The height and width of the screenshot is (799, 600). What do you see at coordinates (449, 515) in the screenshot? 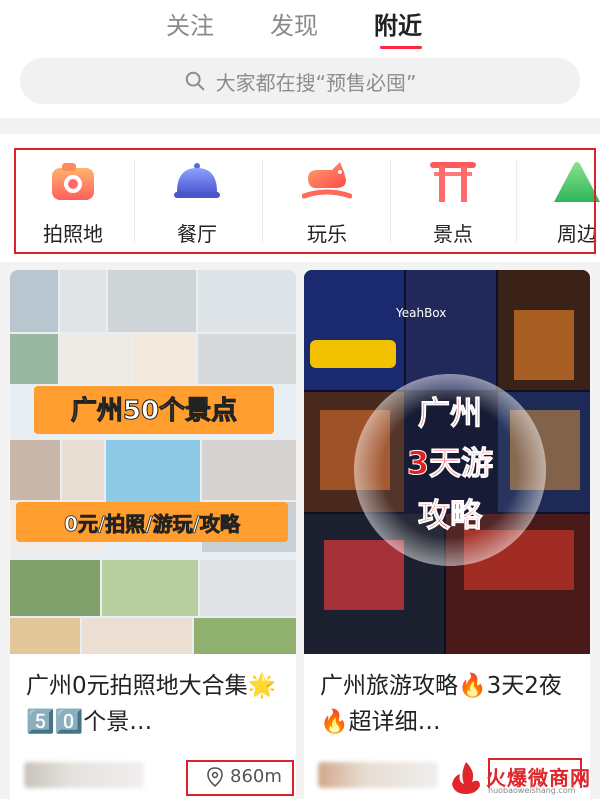
I see `cover-title-line3: 攻略` at bounding box center [449, 515].